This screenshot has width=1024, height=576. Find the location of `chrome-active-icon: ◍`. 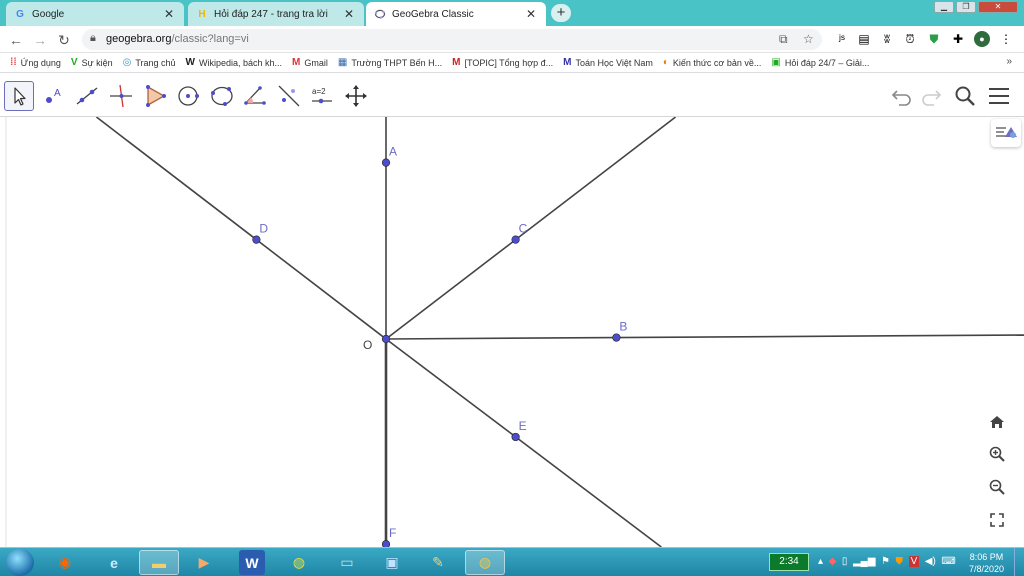

chrome-active-icon: ◍ is located at coordinates (485, 562).